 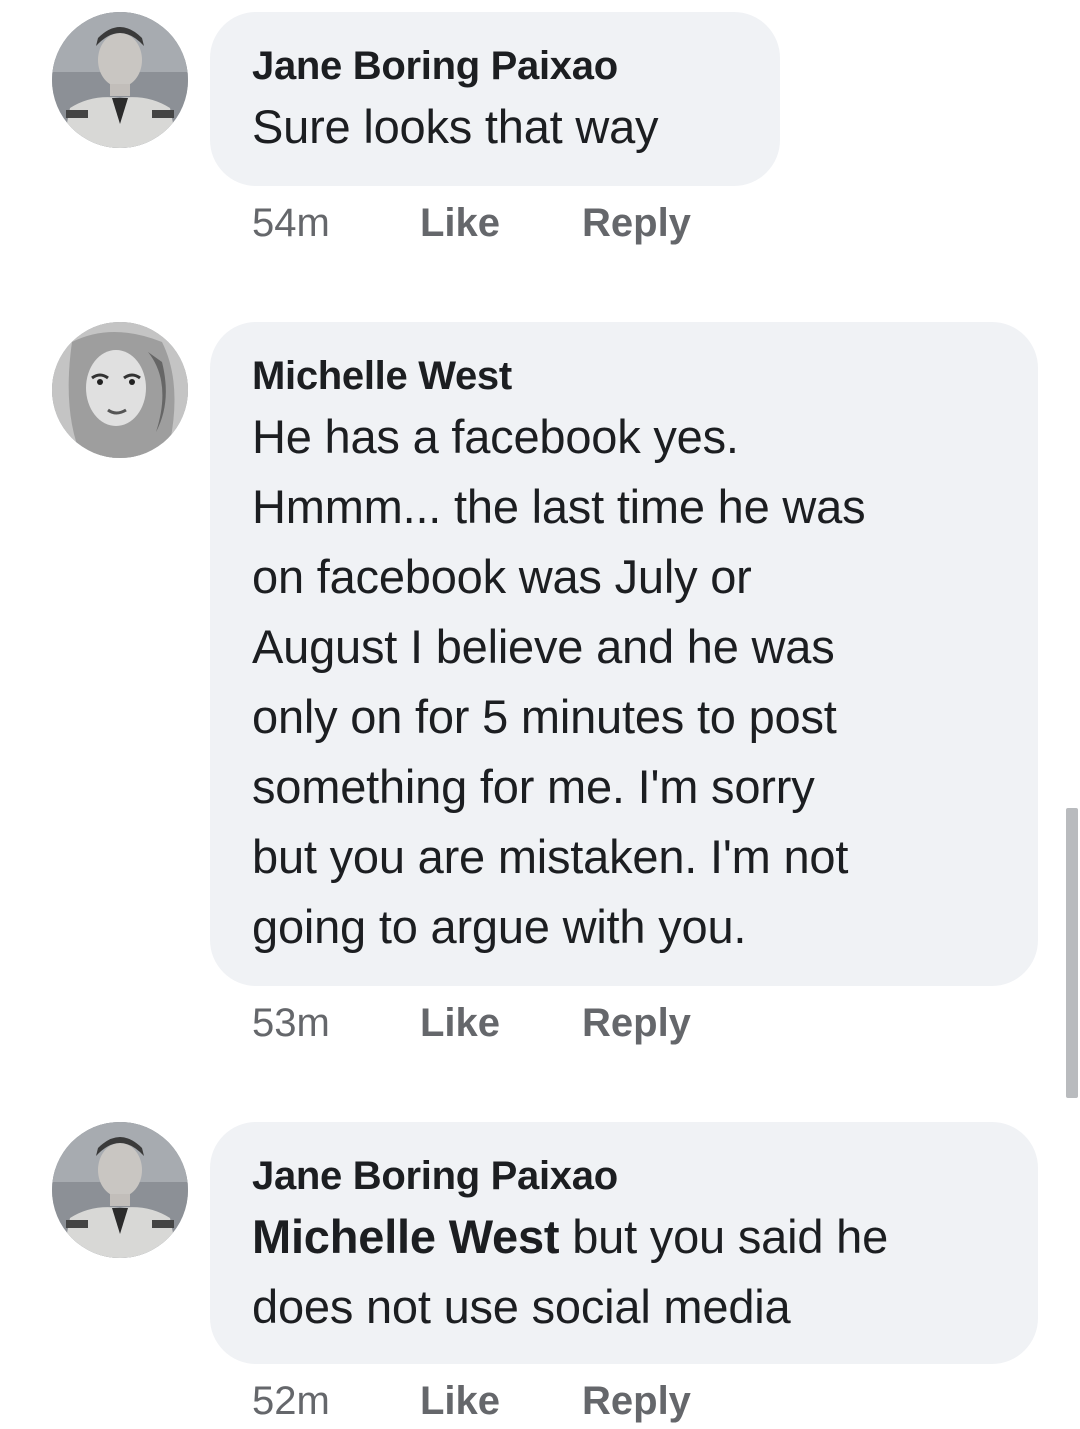 I want to click on avatar, so click(x=120, y=1190).